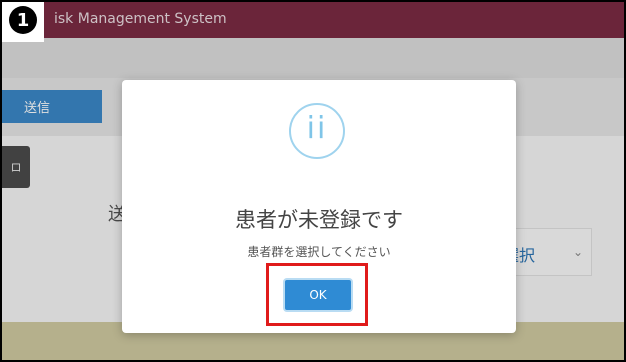 This screenshot has height=362, width=626. I want to click on ok-button: OK, so click(318, 295).